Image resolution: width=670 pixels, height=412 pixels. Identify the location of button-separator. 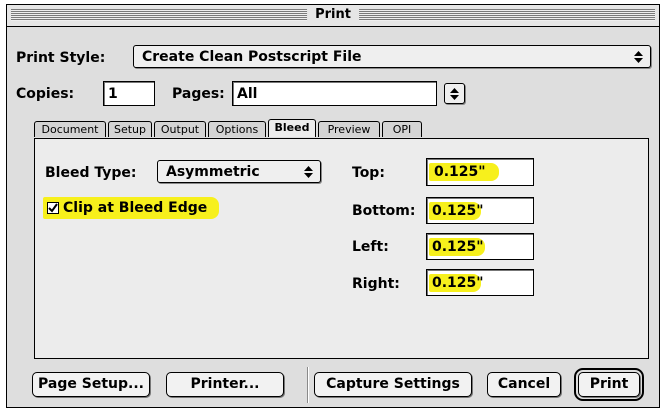
(307, 385).